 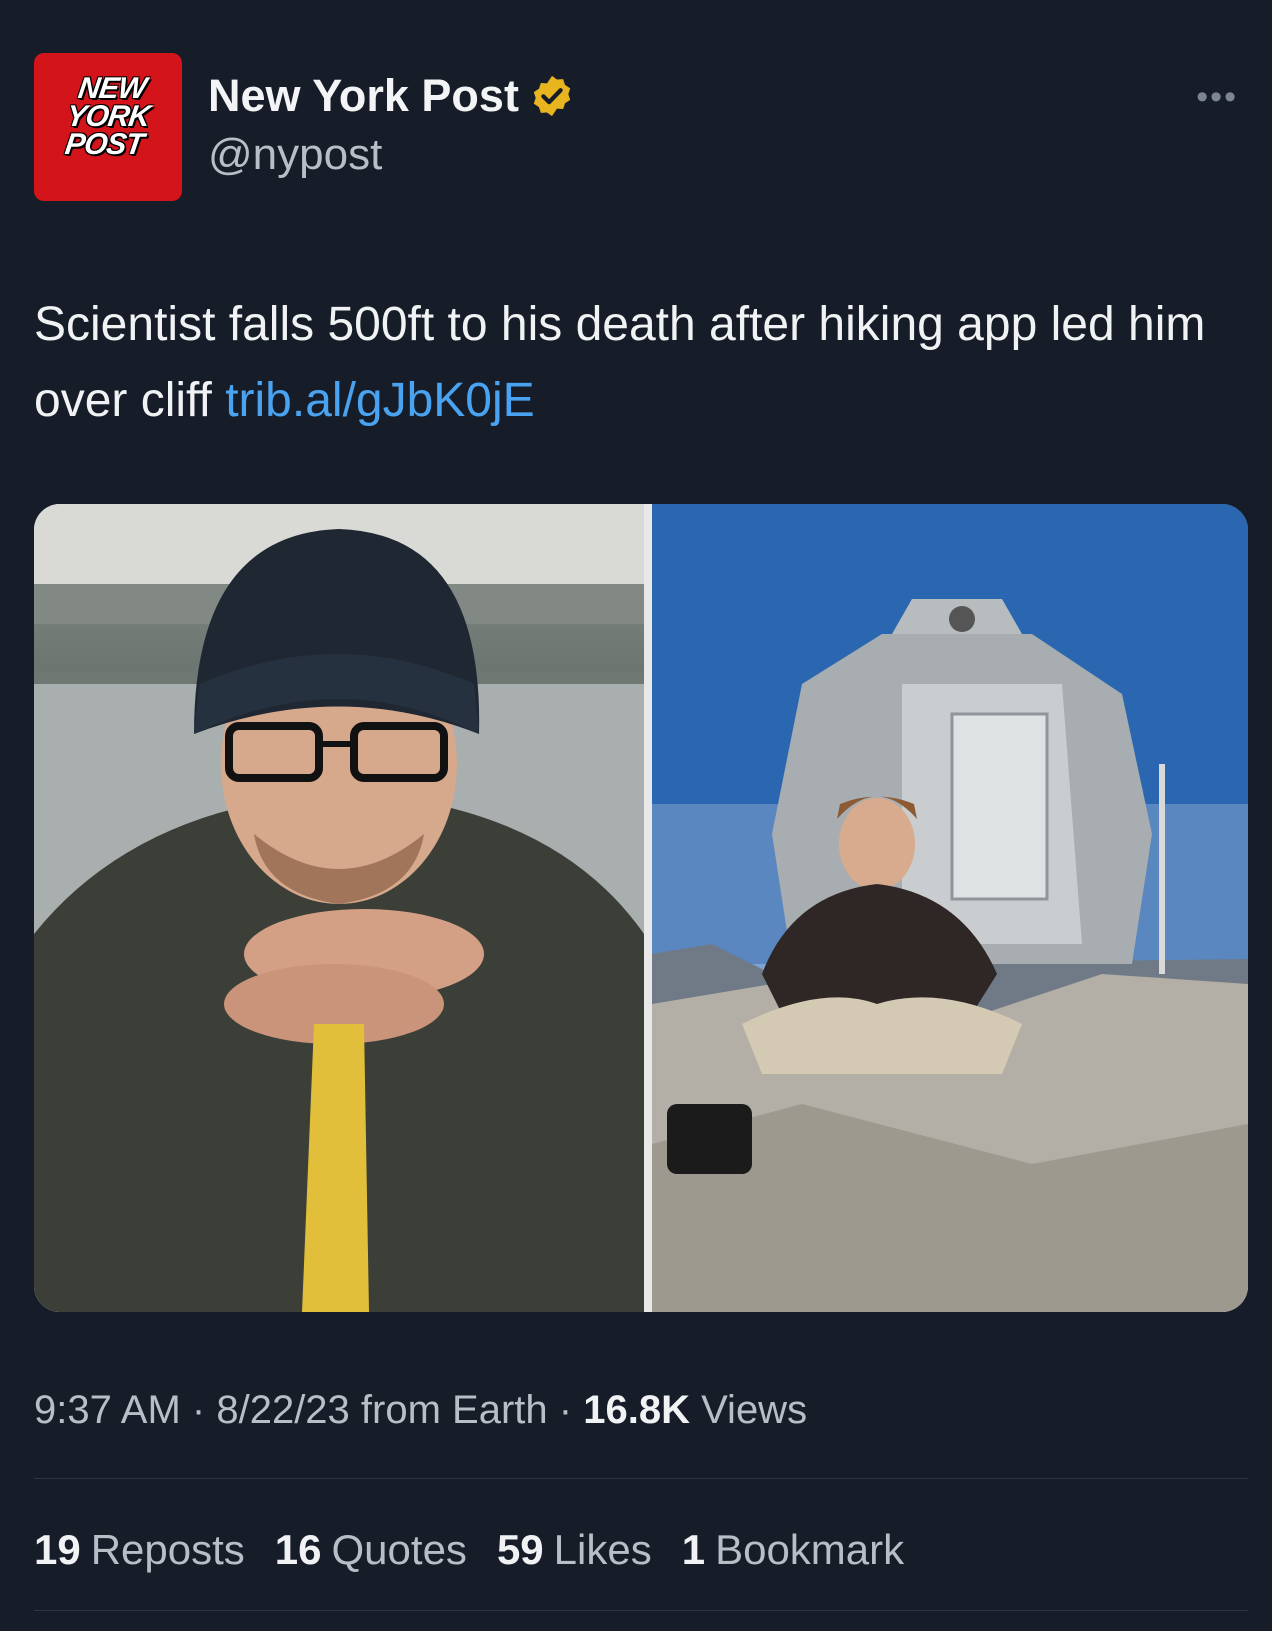 What do you see at coordinates (636, 1410) in the screenshot?
I see `views-count: 16.8K` at bounding box center [636, 1410].